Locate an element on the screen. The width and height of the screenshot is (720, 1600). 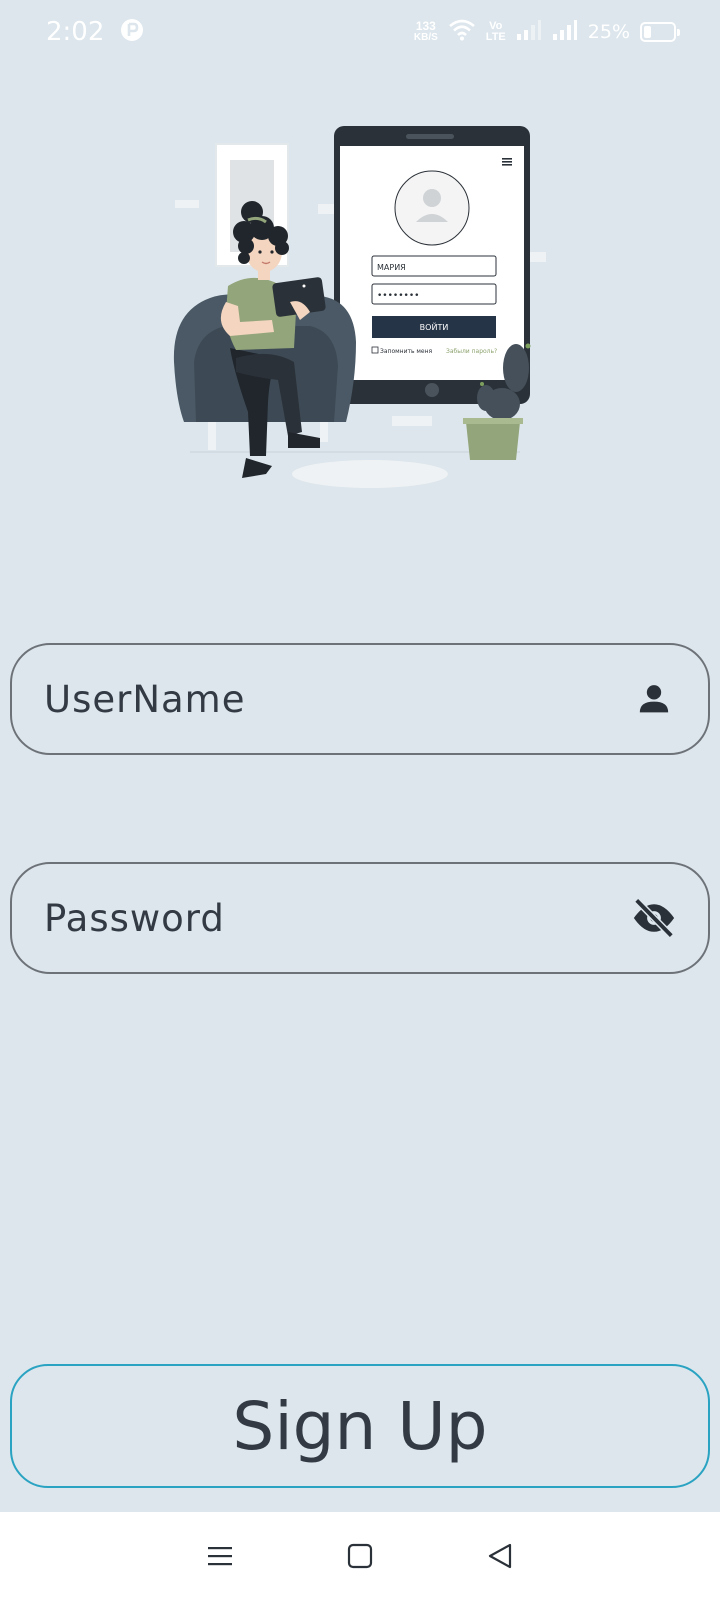
volte-indicator: Vo LTE is located at coordinates (496, 32).